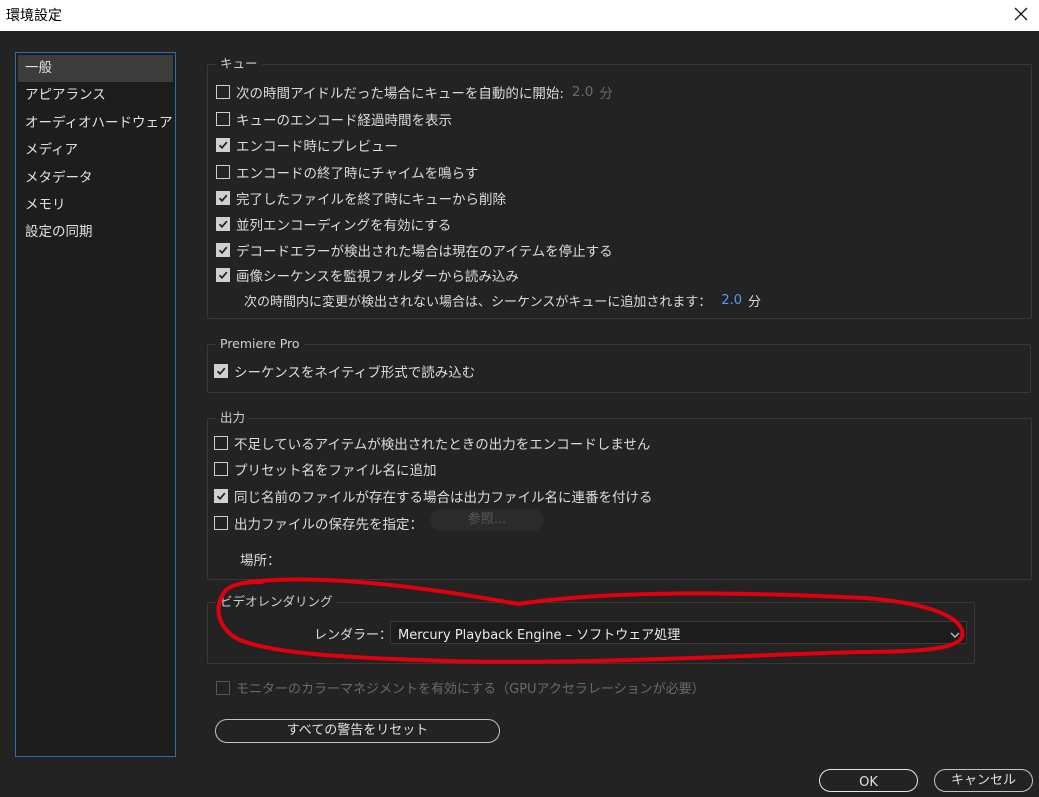 Image resolution: width=1039 pixels, height=797 pixels. I want to click on sidebar-item-label: アピアランス, so click(65, 95).